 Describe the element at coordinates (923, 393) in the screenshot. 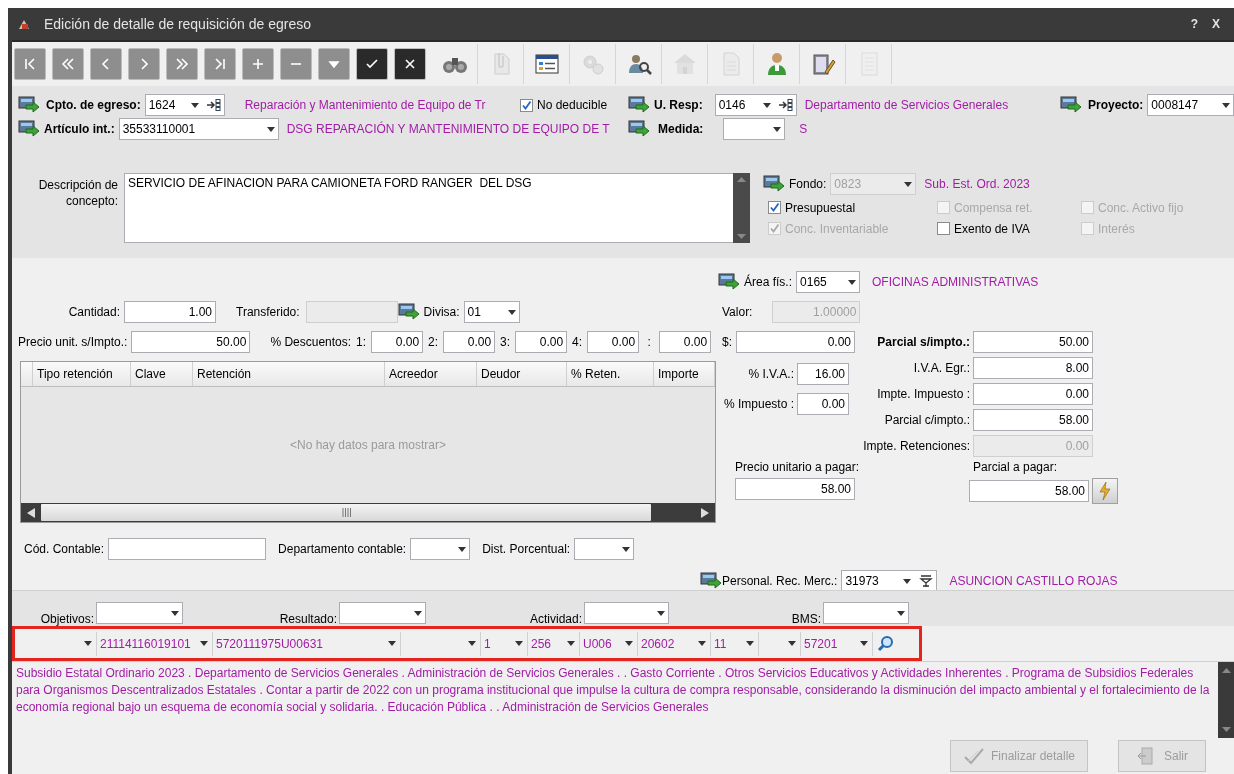

I see `field-label: Impte. Impuesto :` at that location.